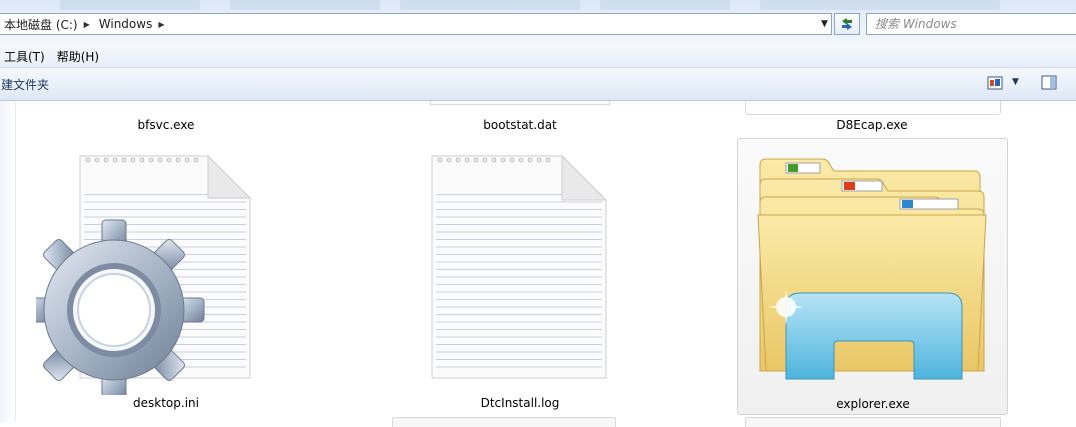  Describe the element at coordinates (824, 24) in the screenshot. I see `address-dropdown-icon: ▼` at that location.